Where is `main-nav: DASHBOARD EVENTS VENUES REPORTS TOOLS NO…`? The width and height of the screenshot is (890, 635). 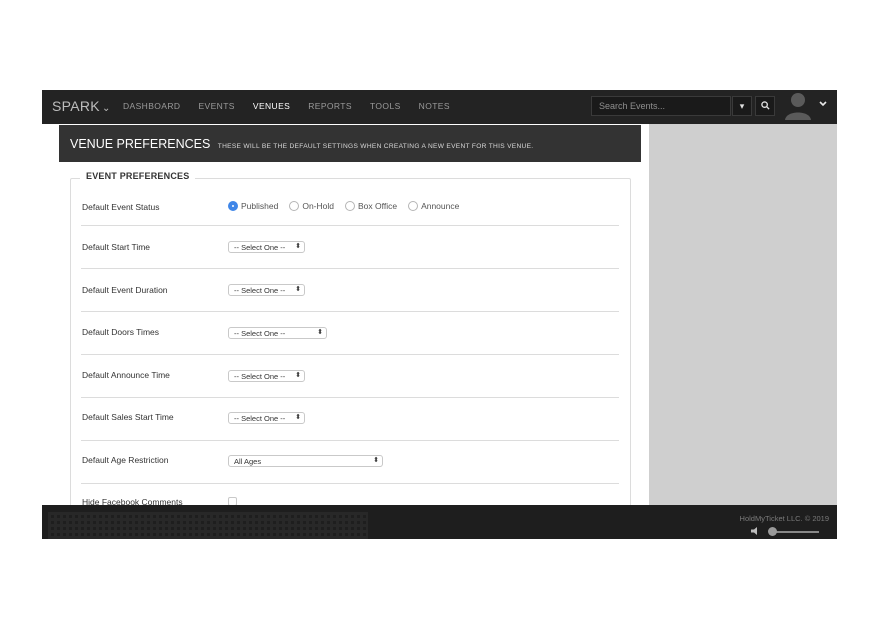
main-nav: DASHBOARD EVENTS VENUES REPORTS TOOLS NO… is located at coordinates (295, 106).